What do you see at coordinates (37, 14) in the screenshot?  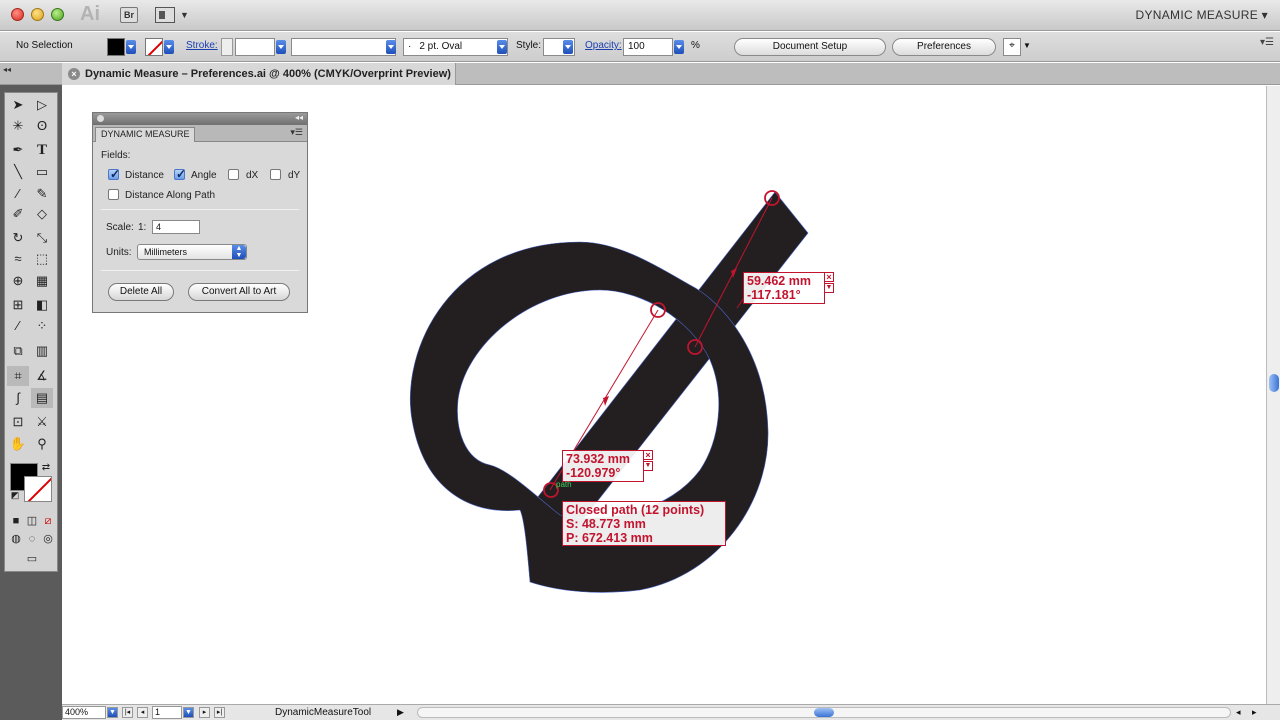 I see `minimize-window-button` at bounding box center [37, 14].